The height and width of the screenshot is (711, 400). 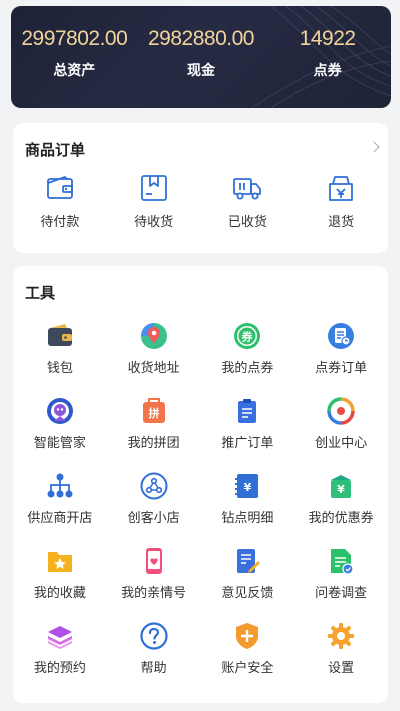 I want to click on asset-total-value: 2997802.00, so click(x=74, y=38).